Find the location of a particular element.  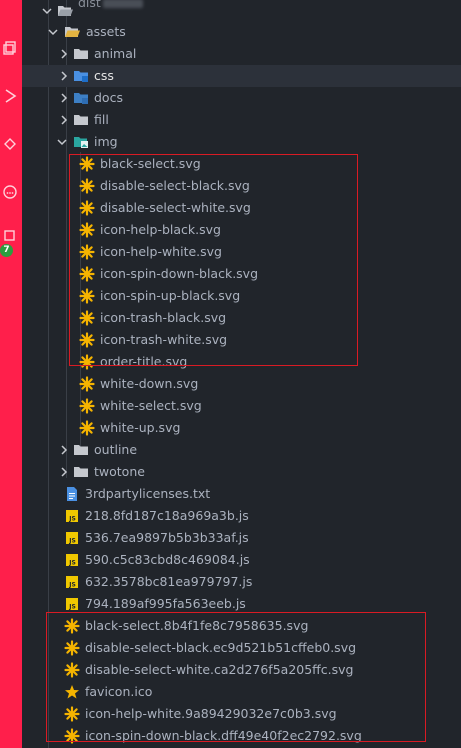

file-label: white-up.svg is located at coordinates (140, 427).